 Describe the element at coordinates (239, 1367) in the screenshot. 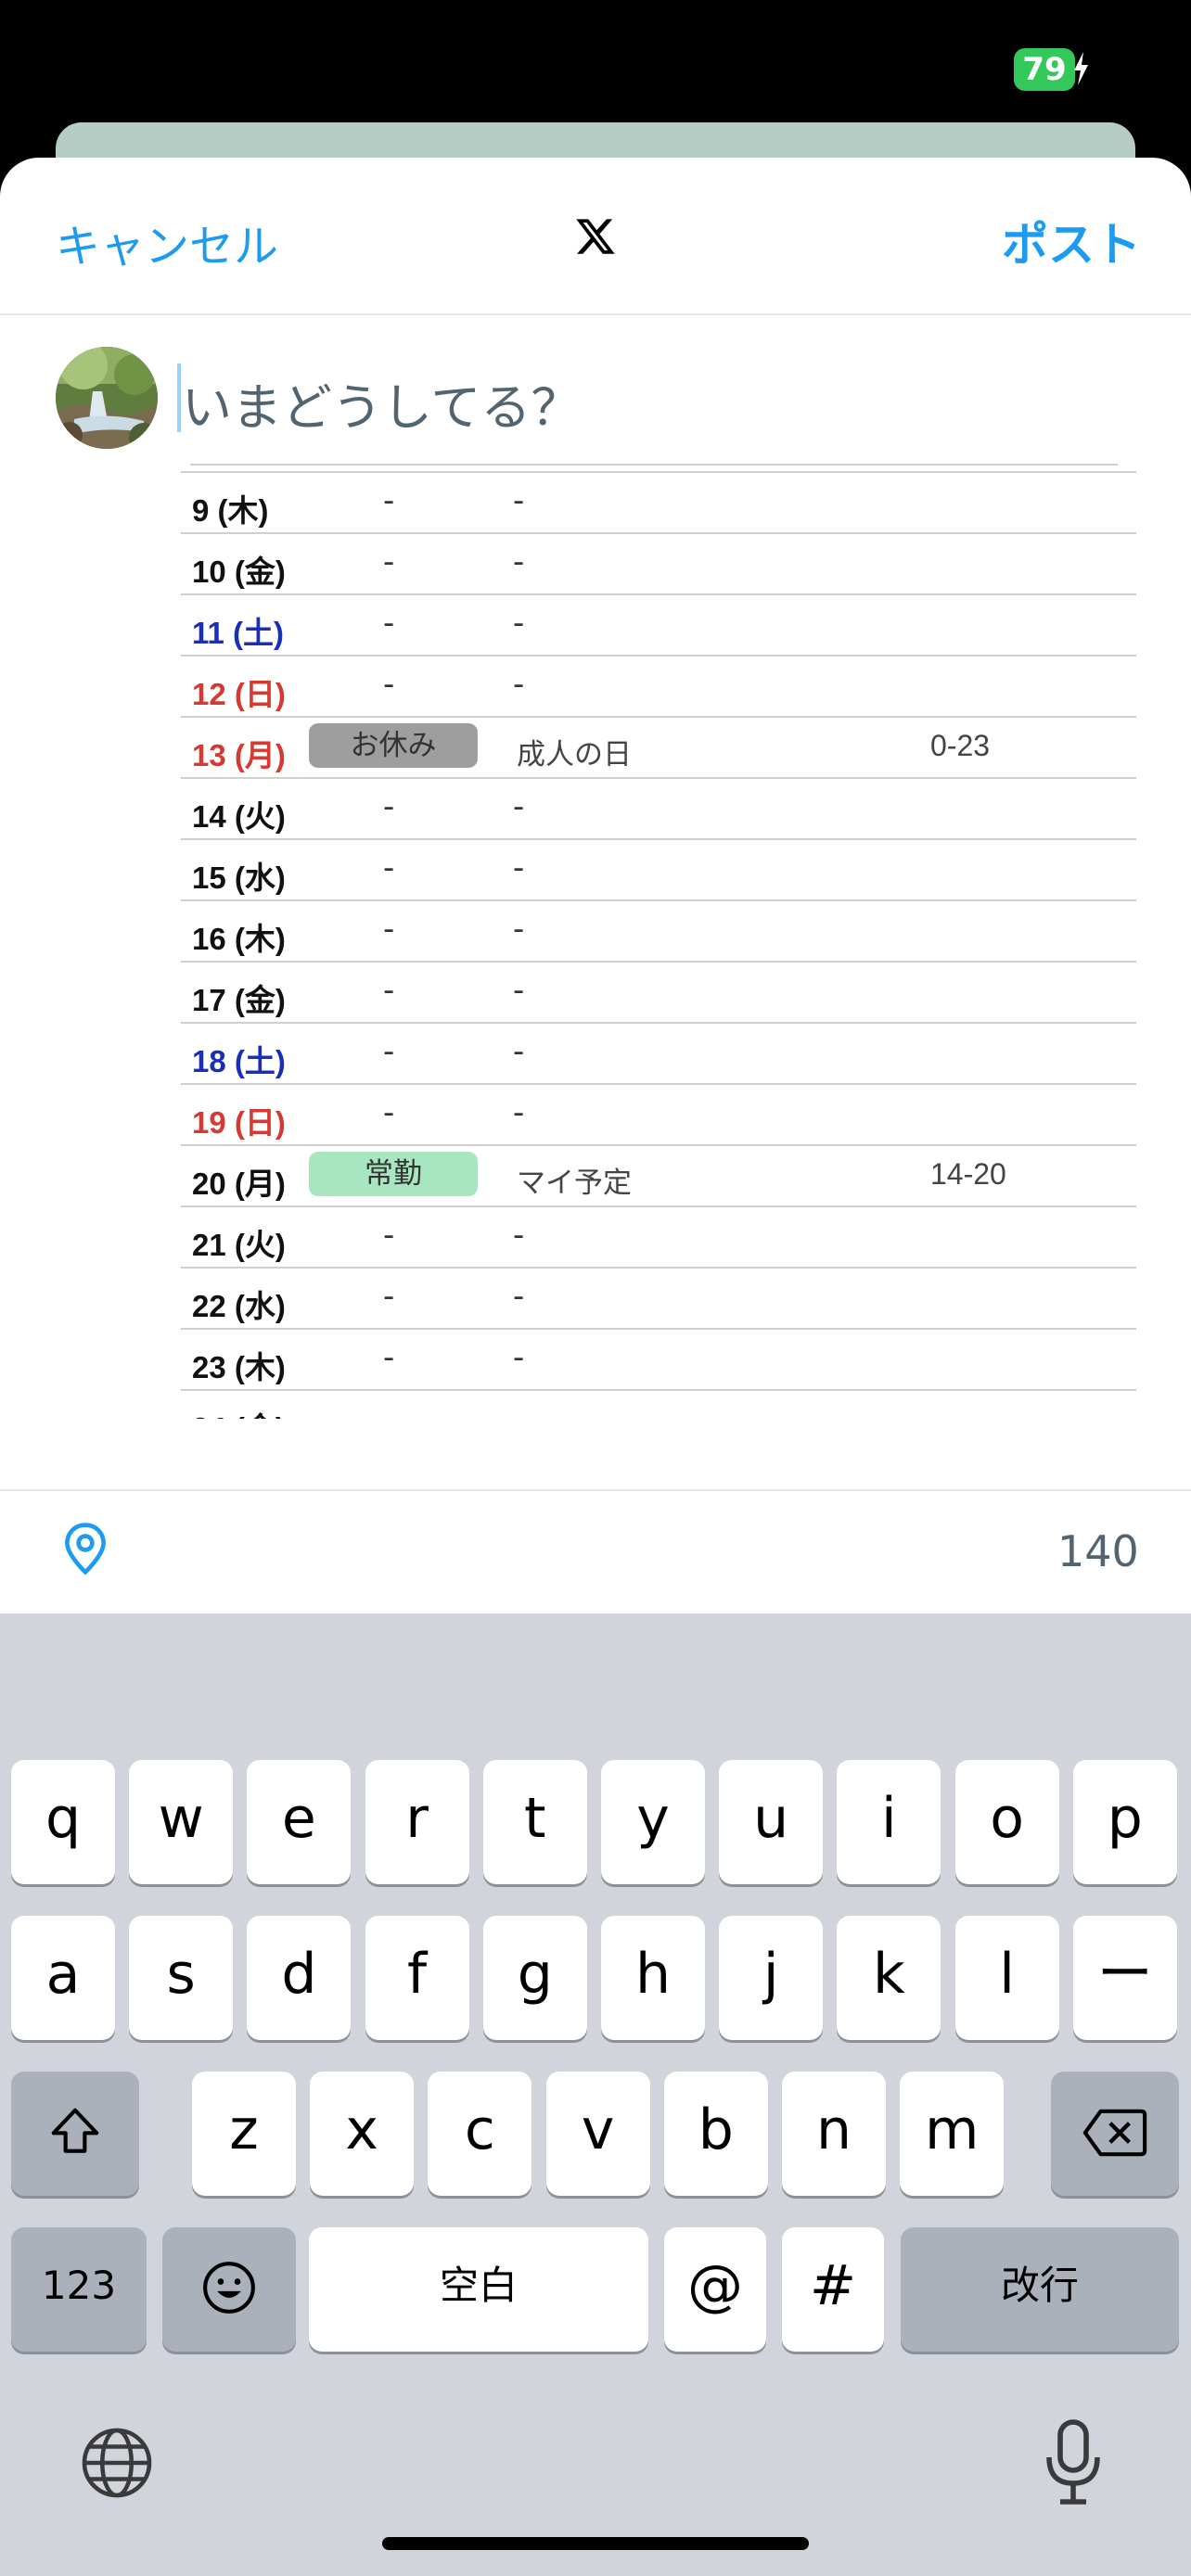

I see `schedule-date: 23 (木)` at that location.